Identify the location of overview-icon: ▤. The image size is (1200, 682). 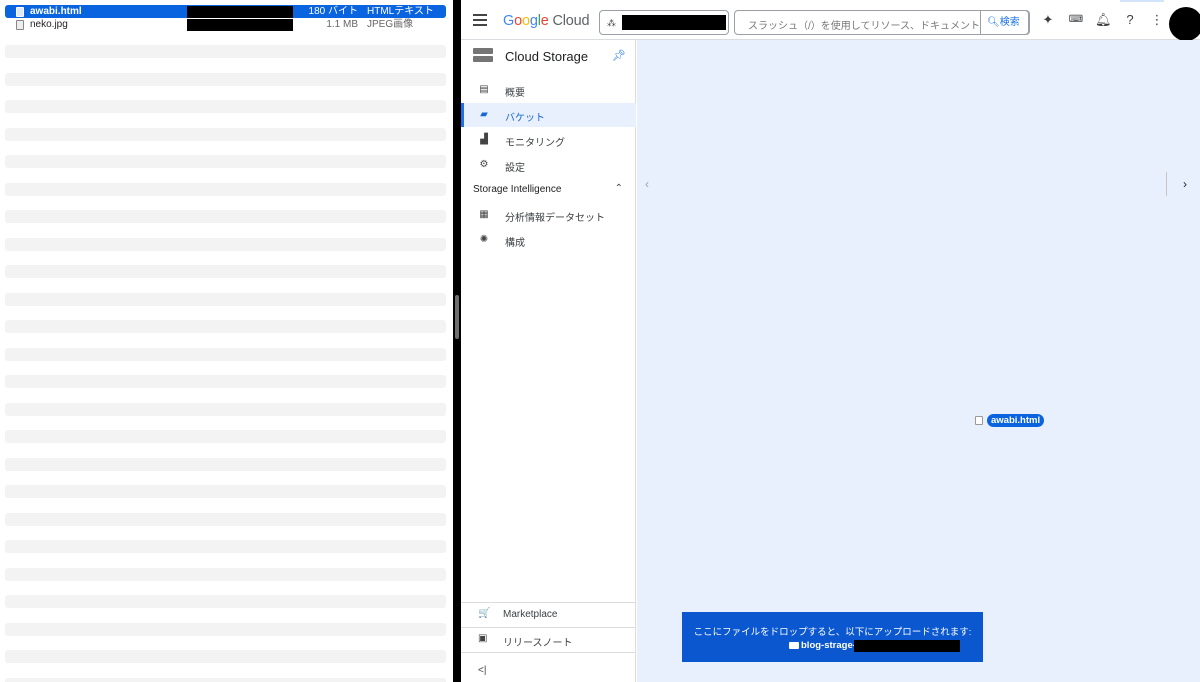
(484, 89).